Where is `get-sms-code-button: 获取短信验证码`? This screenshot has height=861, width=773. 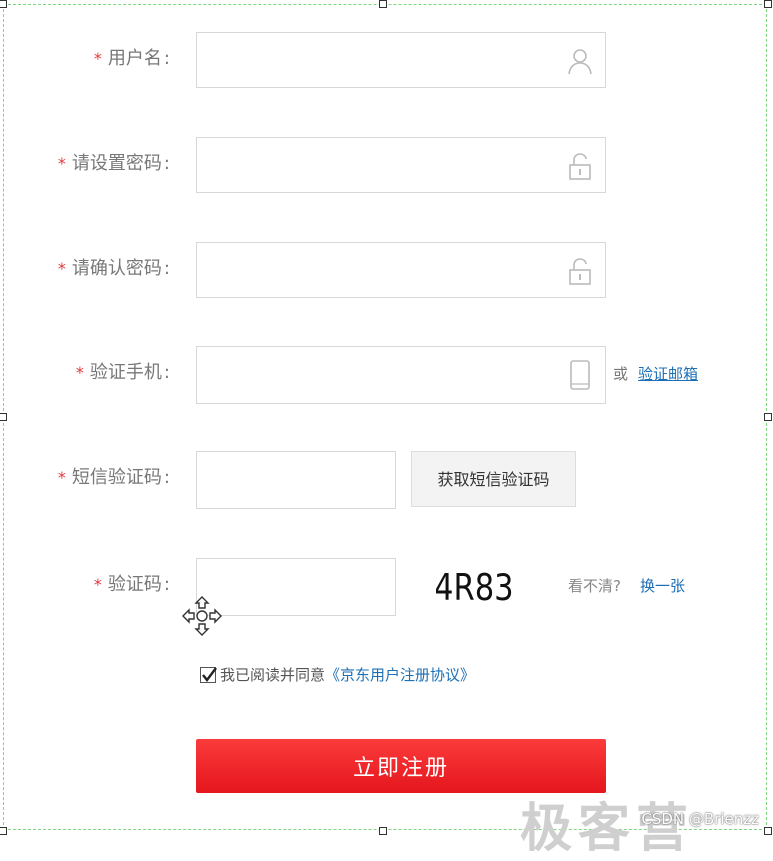
get-sms-code-button: 获取短信验证码 is located at coordinates (493, 479).